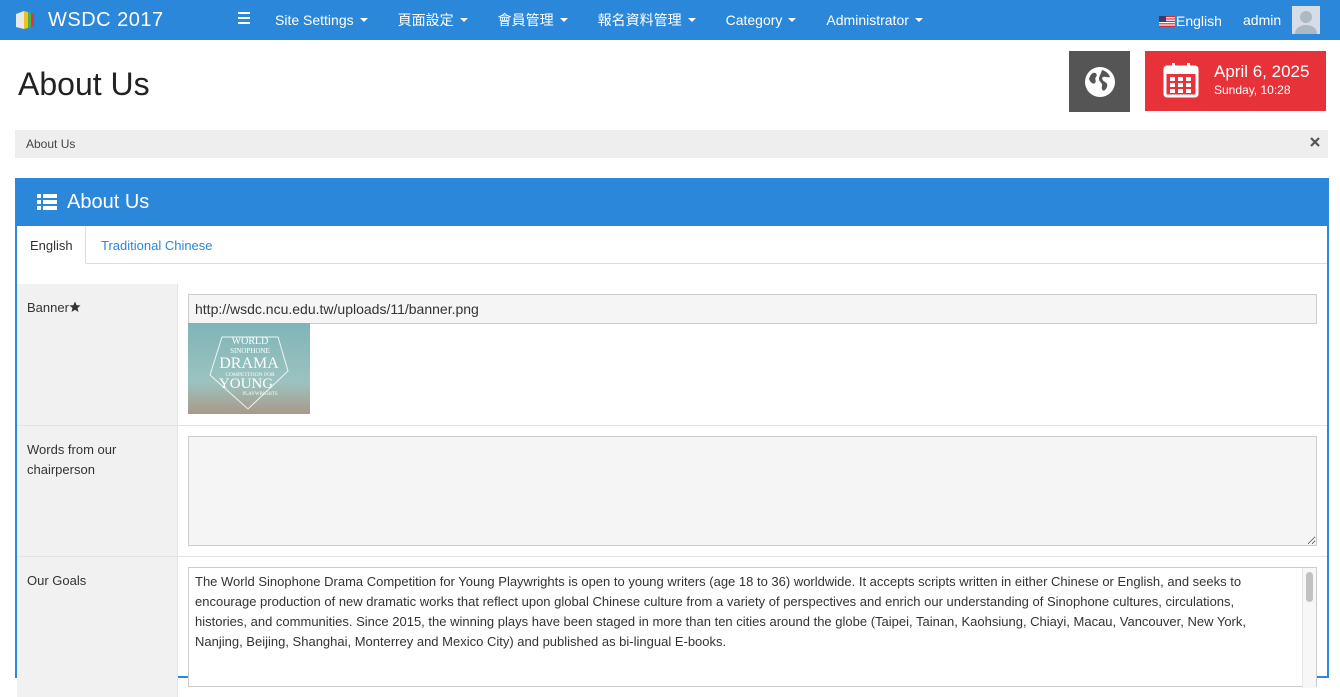 This screenshot has height=697, width=1340. What do you see at coordinates (672, 202) in the screenshot?
I see `panel-header: About Us` at bounding box center [672, 202].